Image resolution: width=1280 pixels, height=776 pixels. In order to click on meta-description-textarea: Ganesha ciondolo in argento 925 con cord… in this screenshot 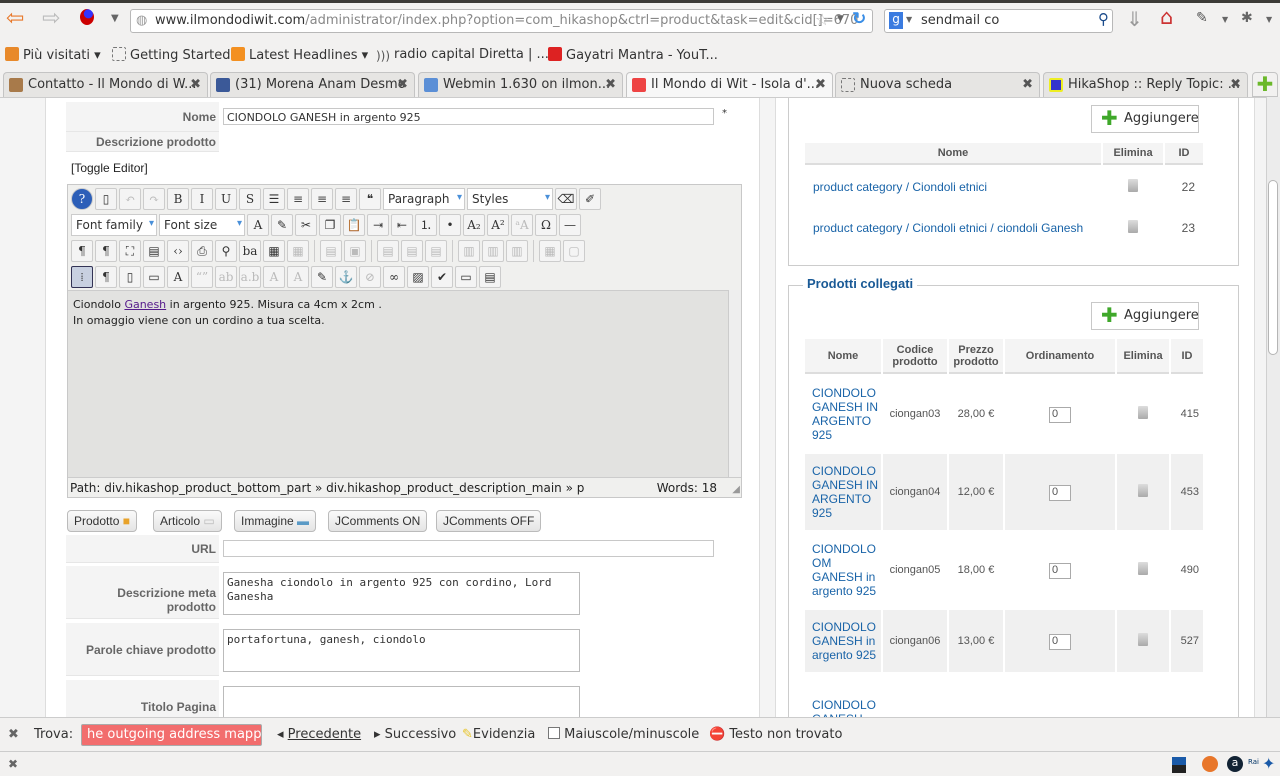, I will do `click(401, 593)`.